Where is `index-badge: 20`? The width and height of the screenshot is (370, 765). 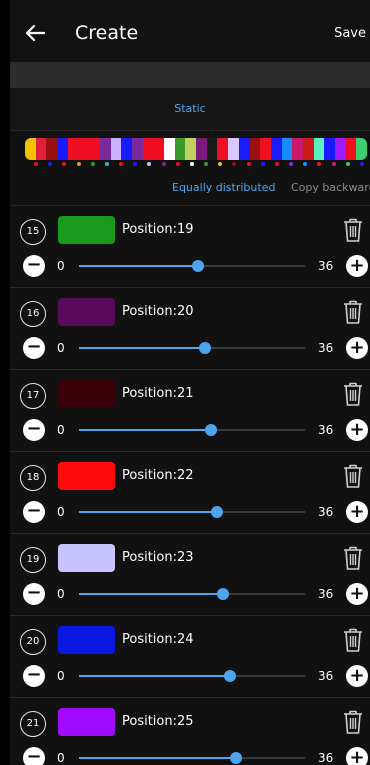 index-badge: 20 is located at coordinates (33, 642).